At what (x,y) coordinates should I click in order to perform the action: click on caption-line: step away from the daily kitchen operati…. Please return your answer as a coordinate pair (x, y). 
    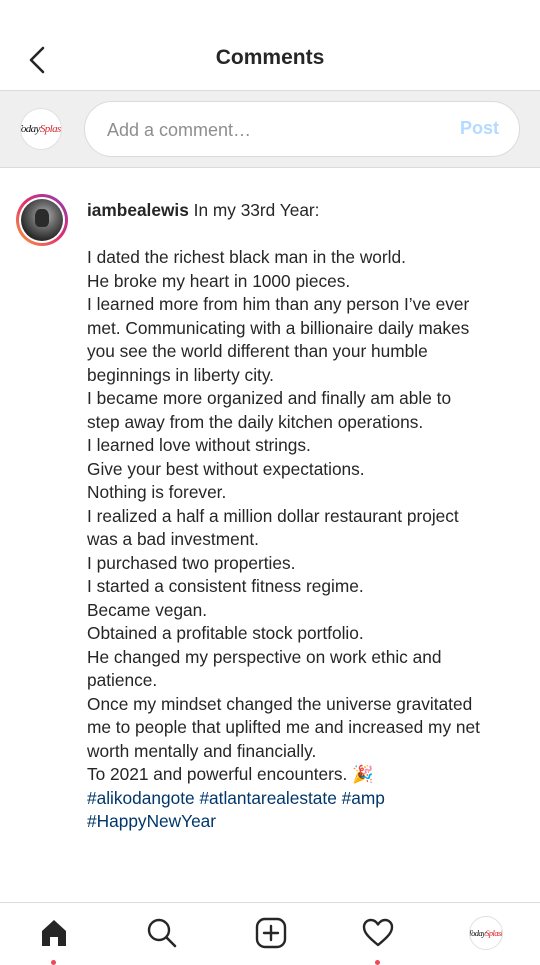
    Looking at the image, I should click on (255, 421).